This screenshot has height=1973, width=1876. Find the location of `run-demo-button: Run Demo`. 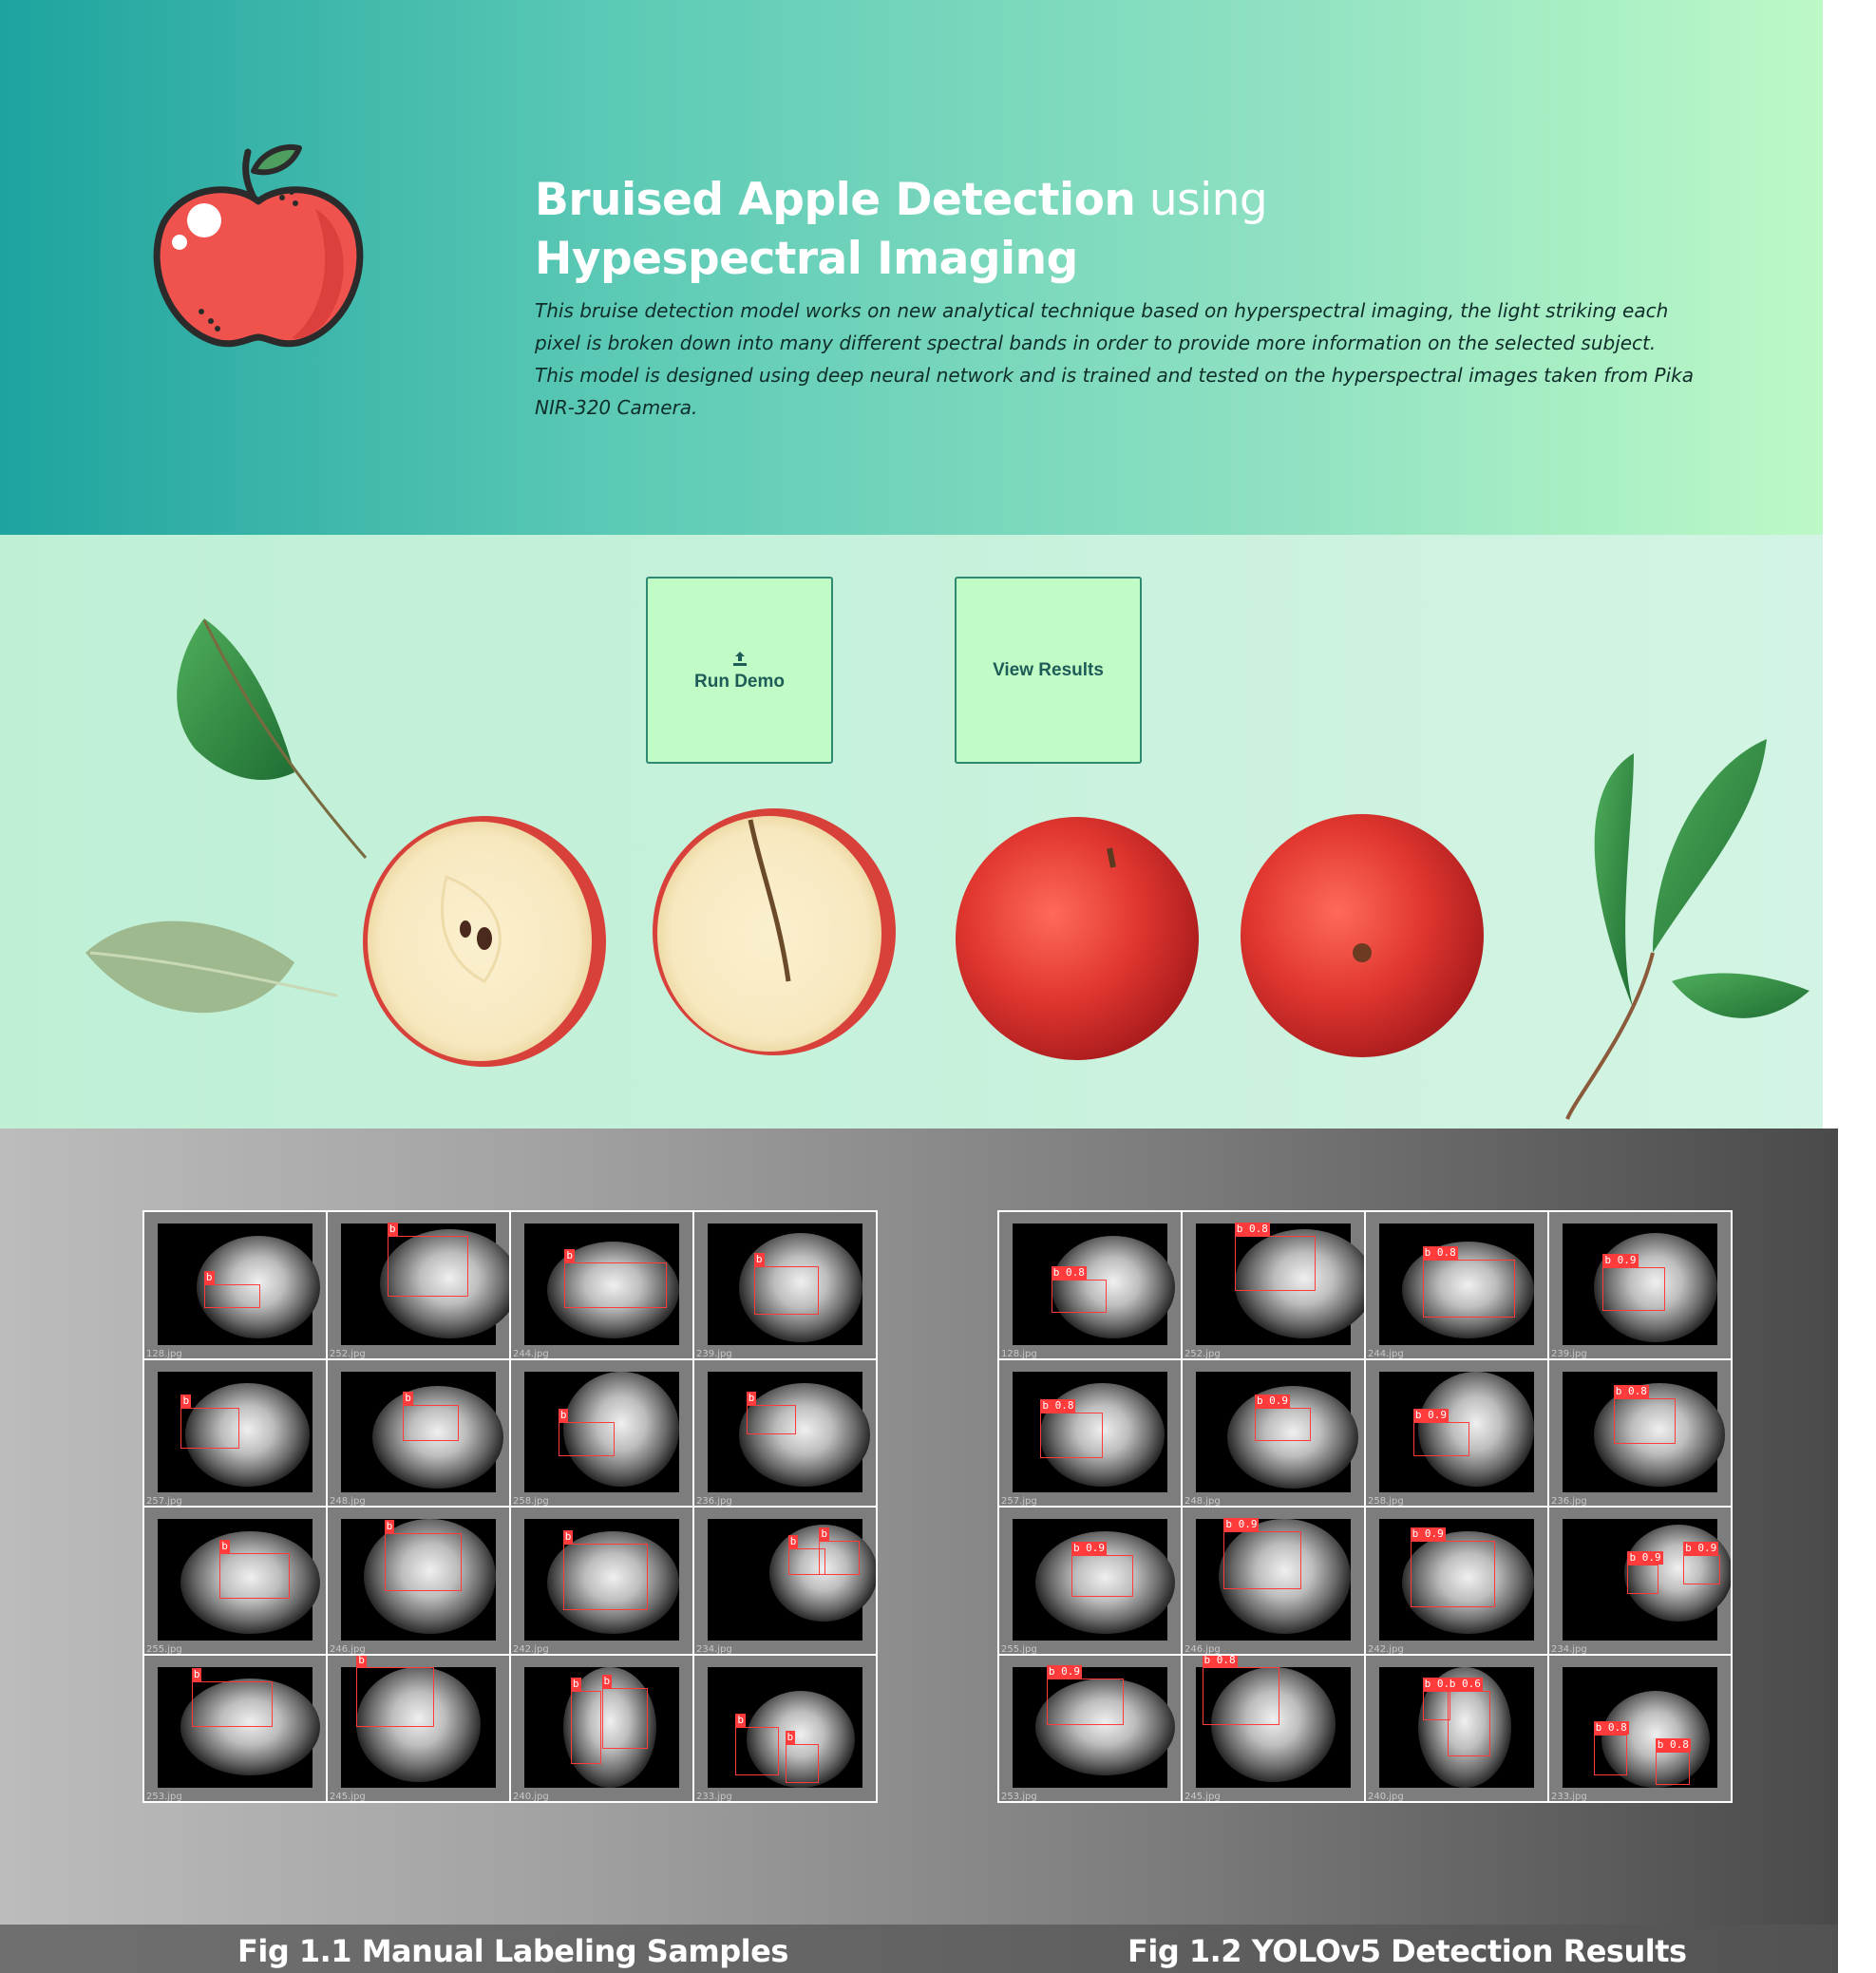

run-demo-button: Run Demo is located at coordinates (739, 670).